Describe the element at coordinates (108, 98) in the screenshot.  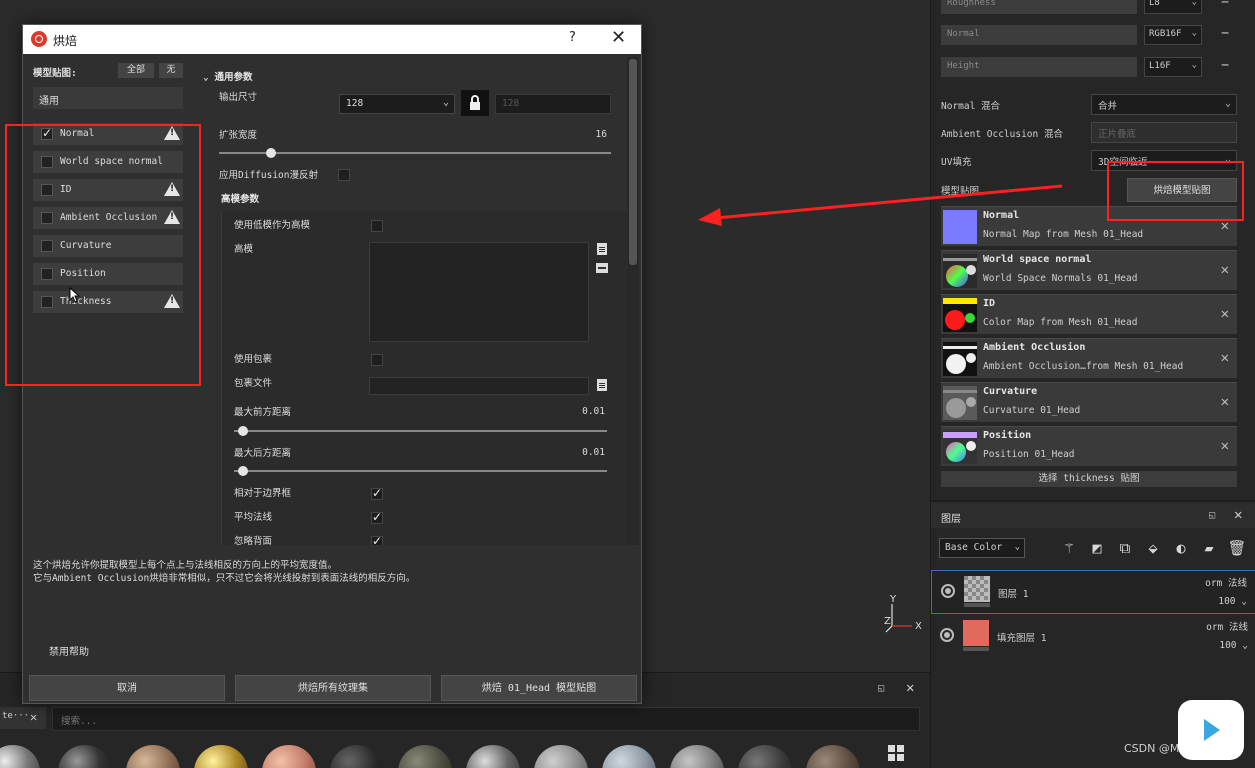
I see `bake-preset-item: 通用` at that location.